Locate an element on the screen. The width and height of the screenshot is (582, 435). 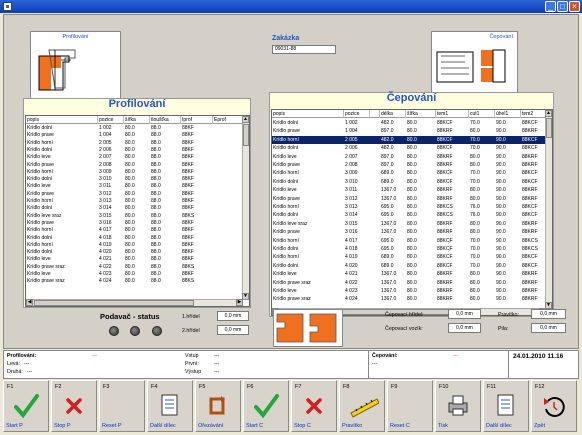
info-vstup-value: --- is located at coordinates (217, 356).